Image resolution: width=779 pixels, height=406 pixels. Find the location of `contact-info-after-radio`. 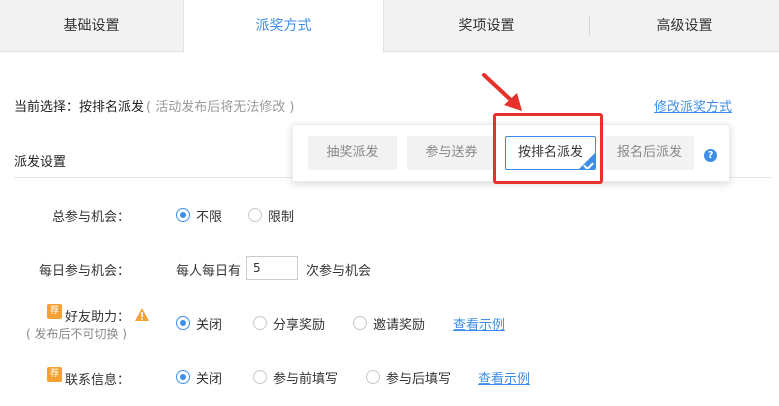

contact-info-after-radio is located at coordinates (373, 377).